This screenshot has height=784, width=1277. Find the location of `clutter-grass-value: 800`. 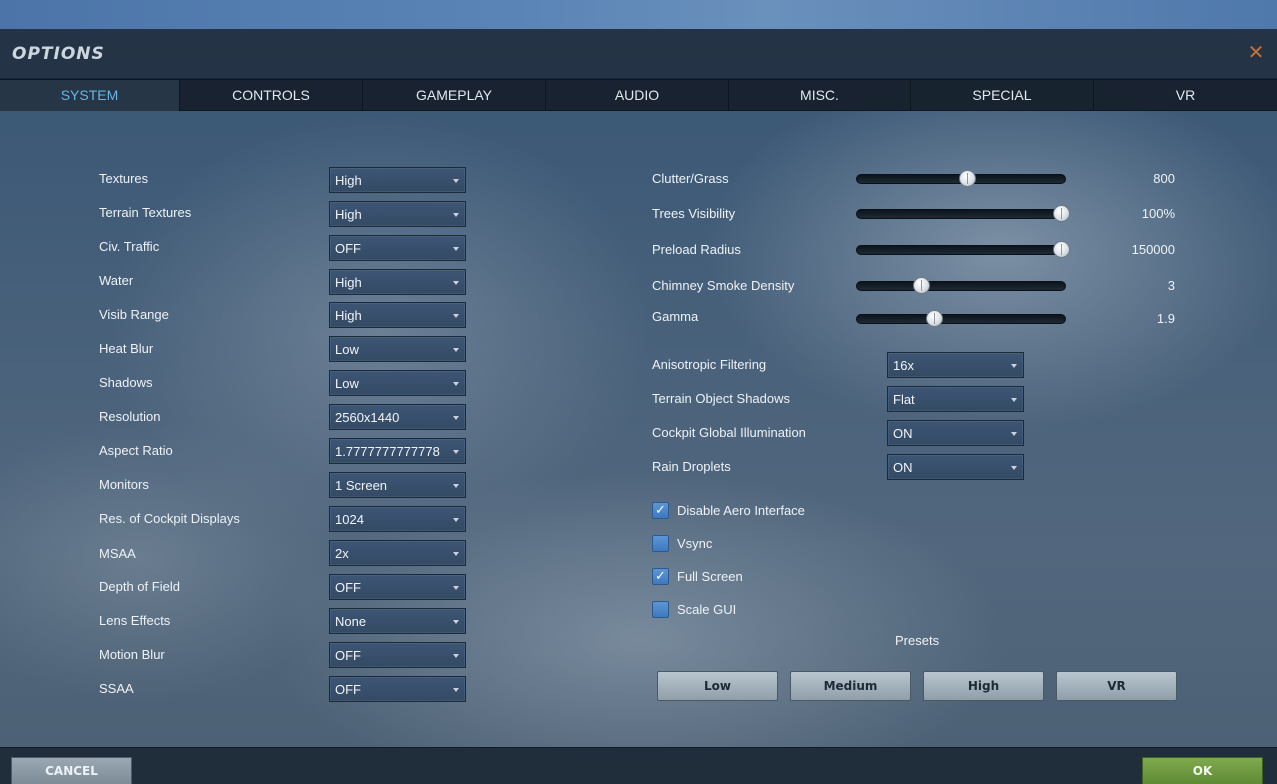

clutter-grass-value: 800 is located at coordinates (1164, 178).